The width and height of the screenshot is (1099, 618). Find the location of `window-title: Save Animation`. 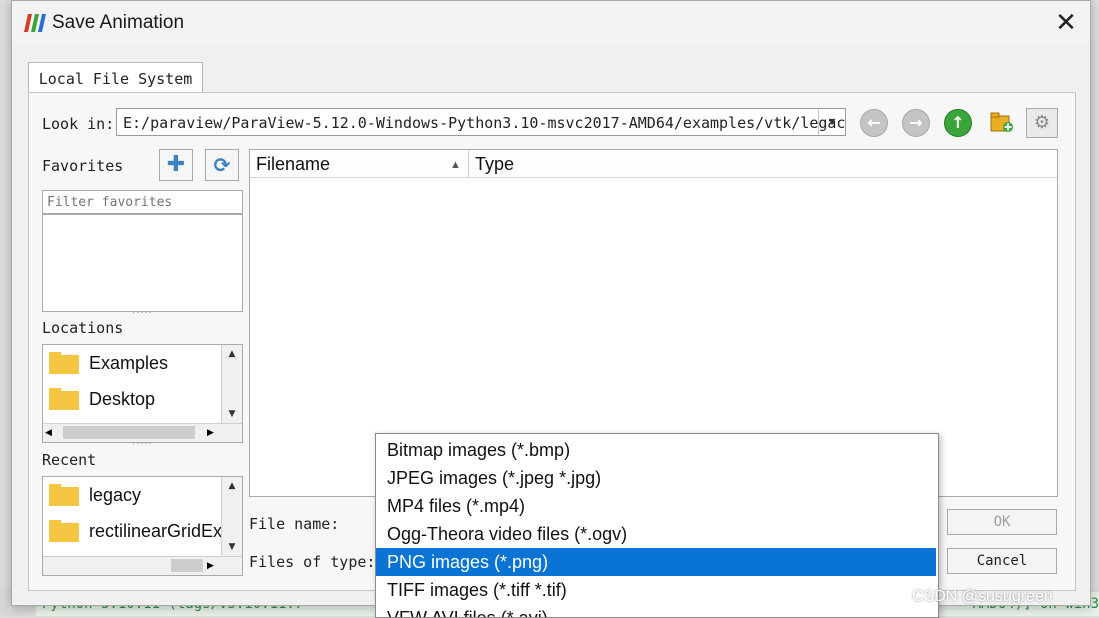

window-title: Save Animation is located at coordinates (118, 22).